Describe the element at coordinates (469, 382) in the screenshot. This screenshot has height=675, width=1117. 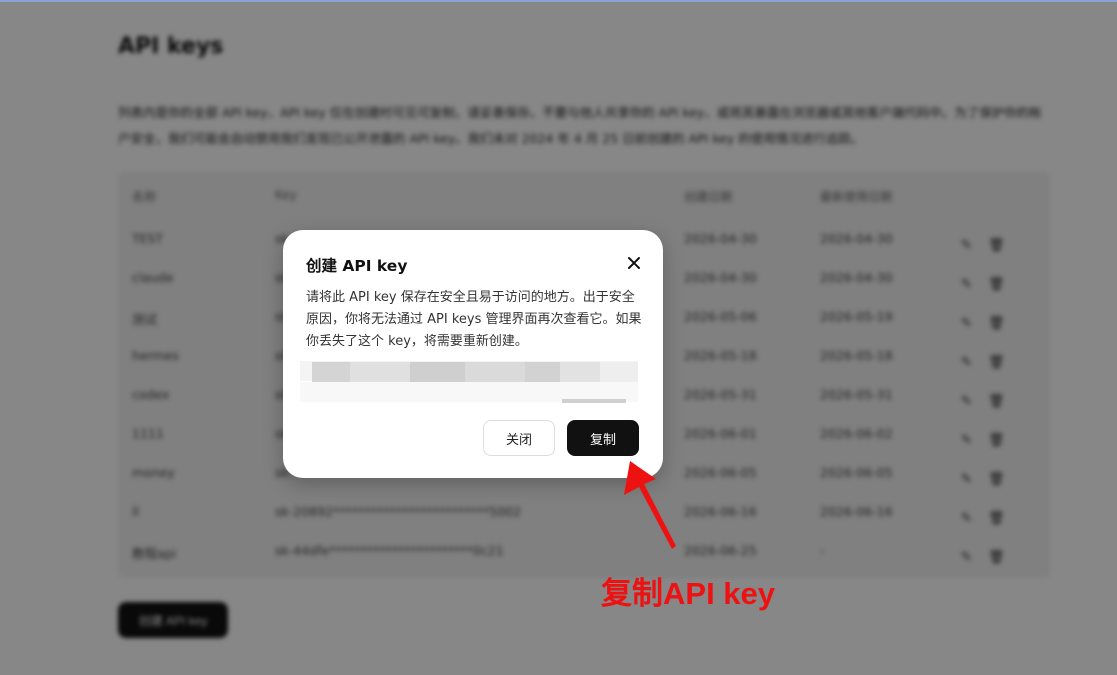
I see `api-key-value` at that location.